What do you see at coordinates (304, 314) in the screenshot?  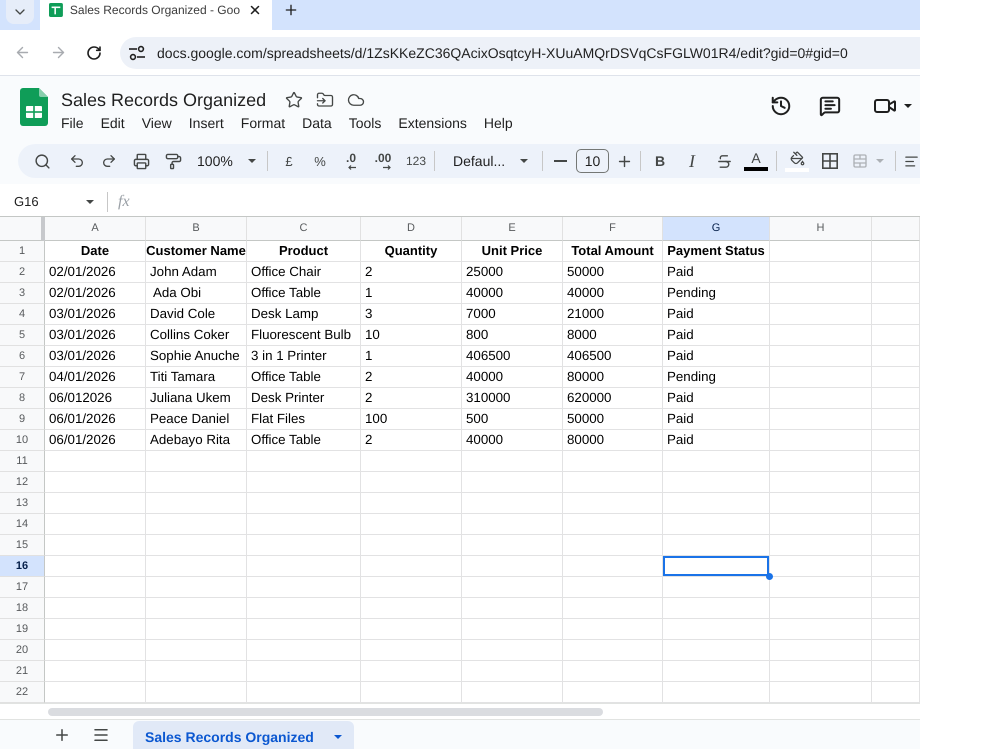 I see `table-cell: Desk Lamp` at bounding box center [304, 314].